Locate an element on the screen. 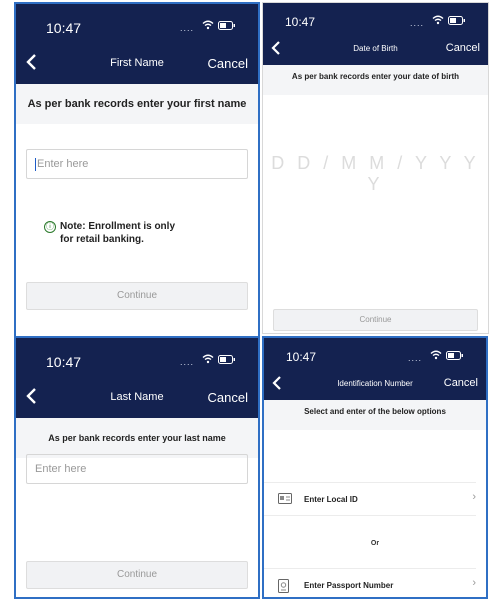  local-id-label: Enter Local ID is located at coordinates (331, 499).